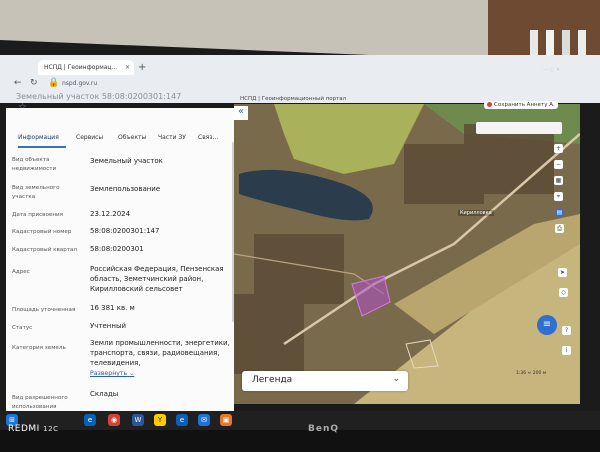  I want to click on permitted-use-value: Склады, so click(104, 394).